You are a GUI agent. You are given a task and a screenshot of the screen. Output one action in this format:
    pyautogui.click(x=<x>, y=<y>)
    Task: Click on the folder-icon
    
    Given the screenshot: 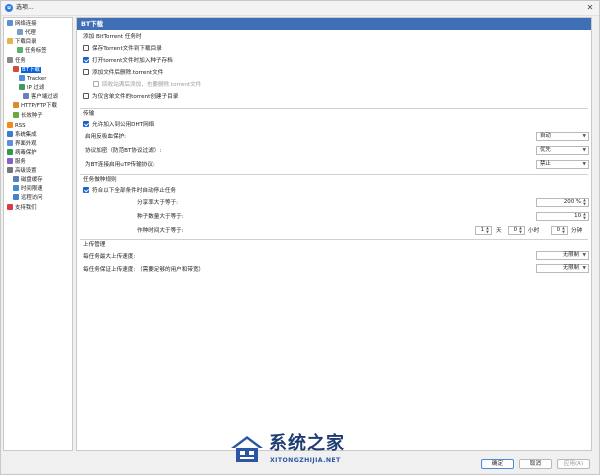 What is the action you would take?
    pyautogui.click(x=10, y=41)
    